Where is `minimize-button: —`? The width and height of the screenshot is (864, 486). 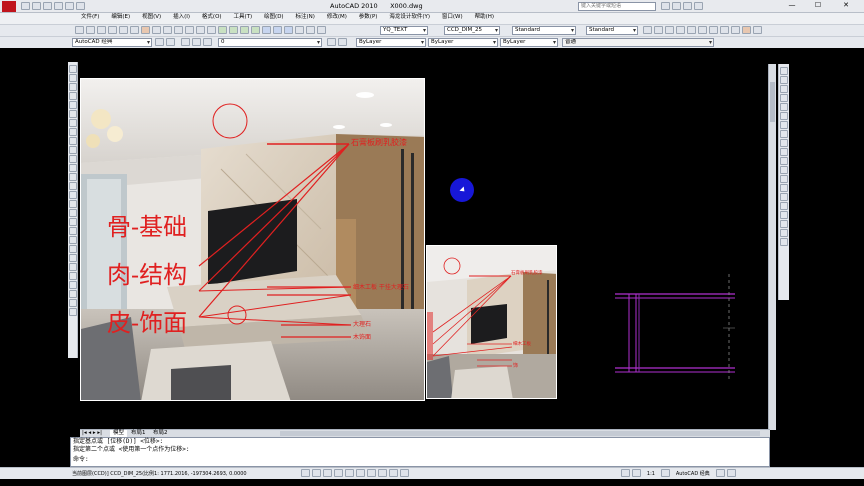 minimize-button: — is located at coordinates (792, 5).